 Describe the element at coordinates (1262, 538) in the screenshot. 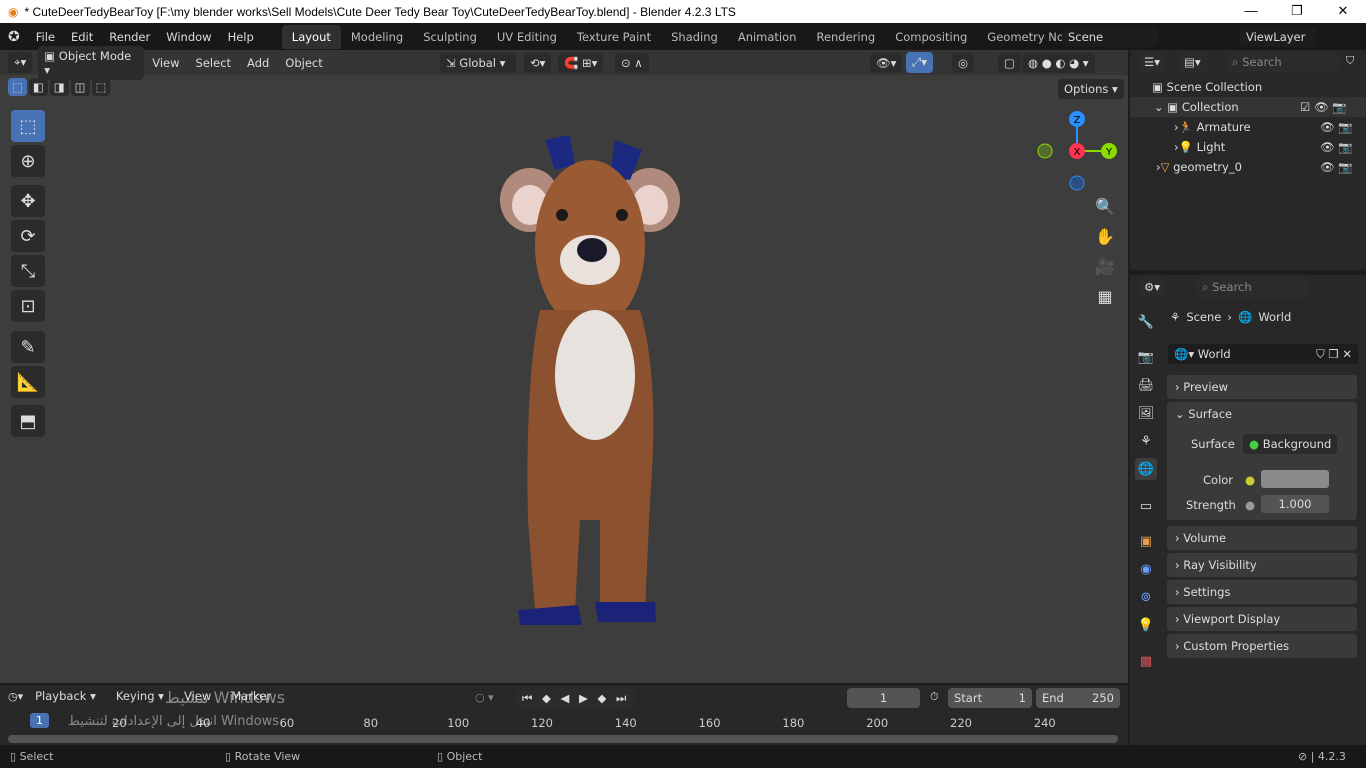

I see `panel-volume: › Volume` at that location.